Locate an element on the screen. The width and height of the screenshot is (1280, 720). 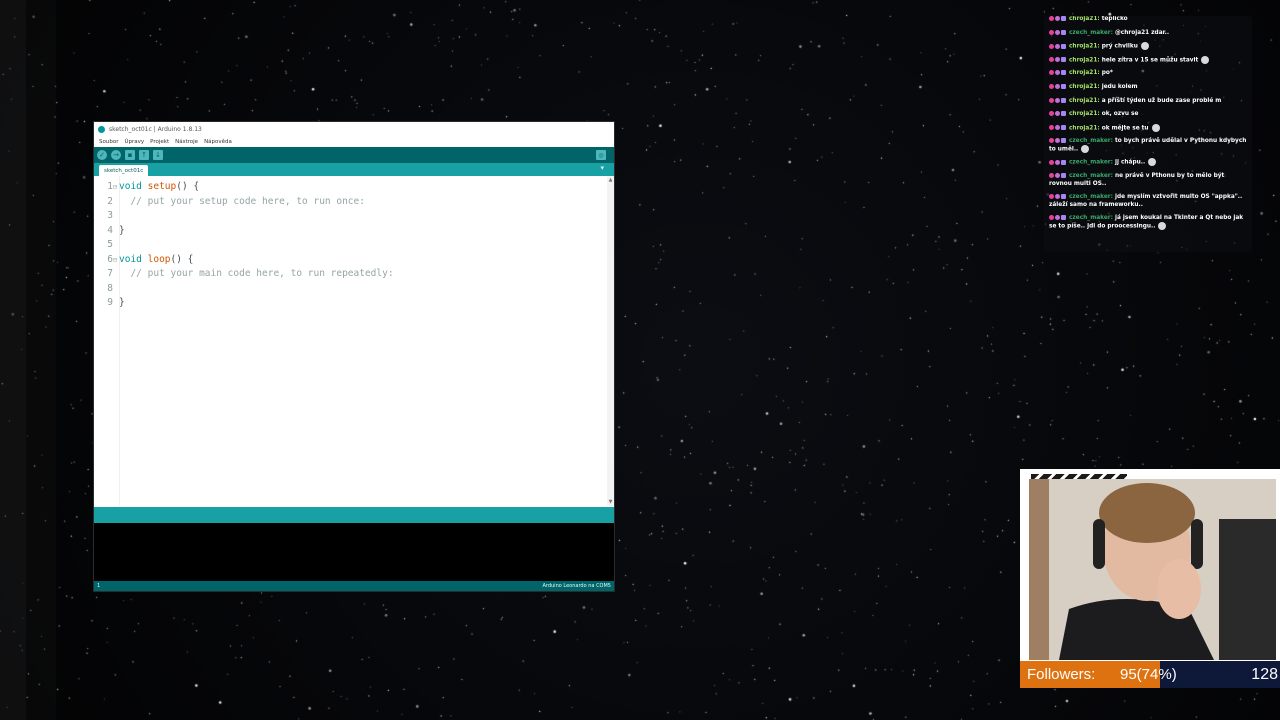
code-line: 6 ⊟ void loop() { is located at coordinates (349, 260).